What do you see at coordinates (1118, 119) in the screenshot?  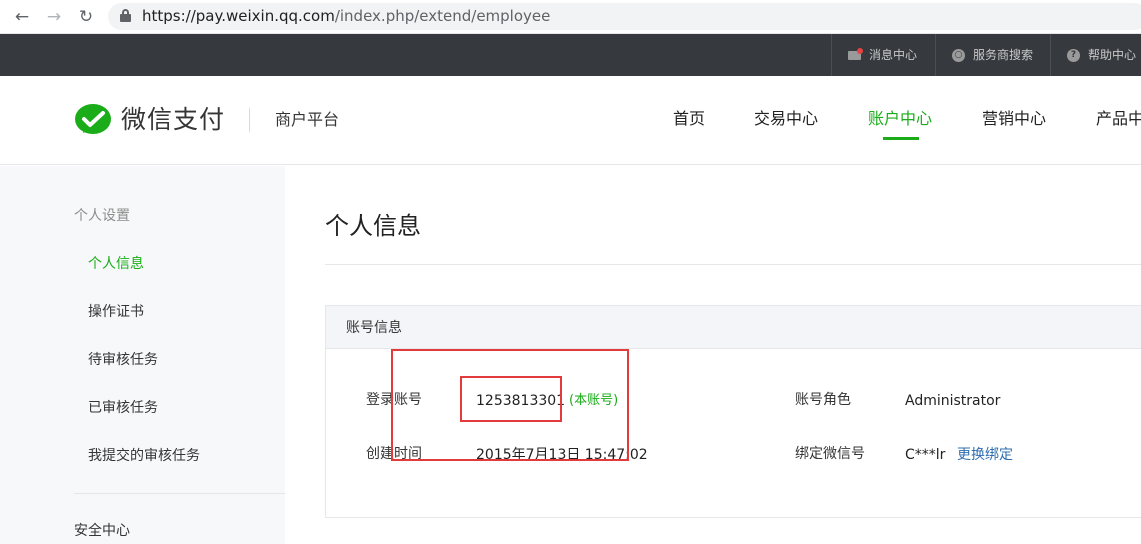 I see `nav-products: 产品中心` at bounding box center [1118, 119].